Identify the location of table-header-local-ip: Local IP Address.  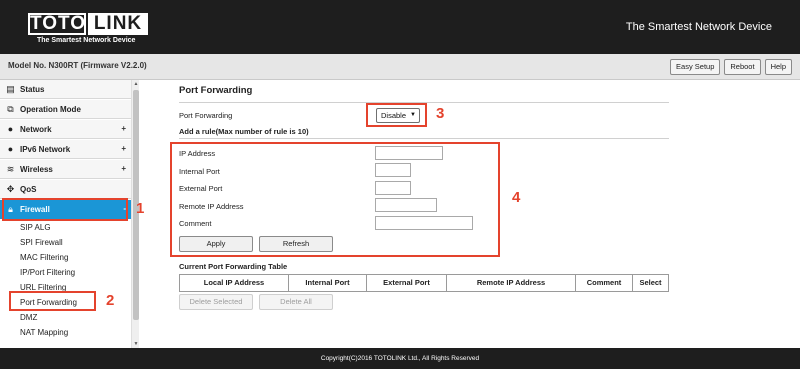
(234, 283).